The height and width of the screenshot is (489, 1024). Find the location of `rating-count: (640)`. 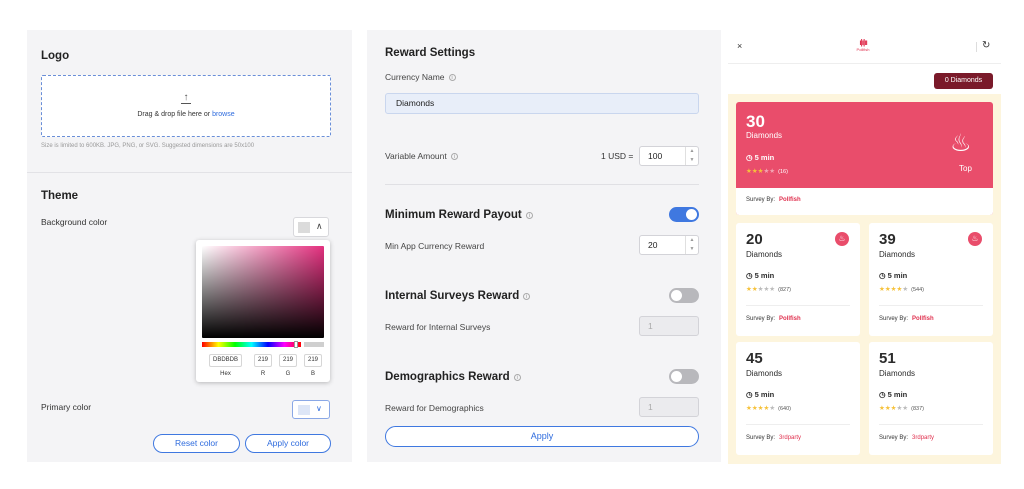

rating-count: (640) is located at coordinates (784, 409).